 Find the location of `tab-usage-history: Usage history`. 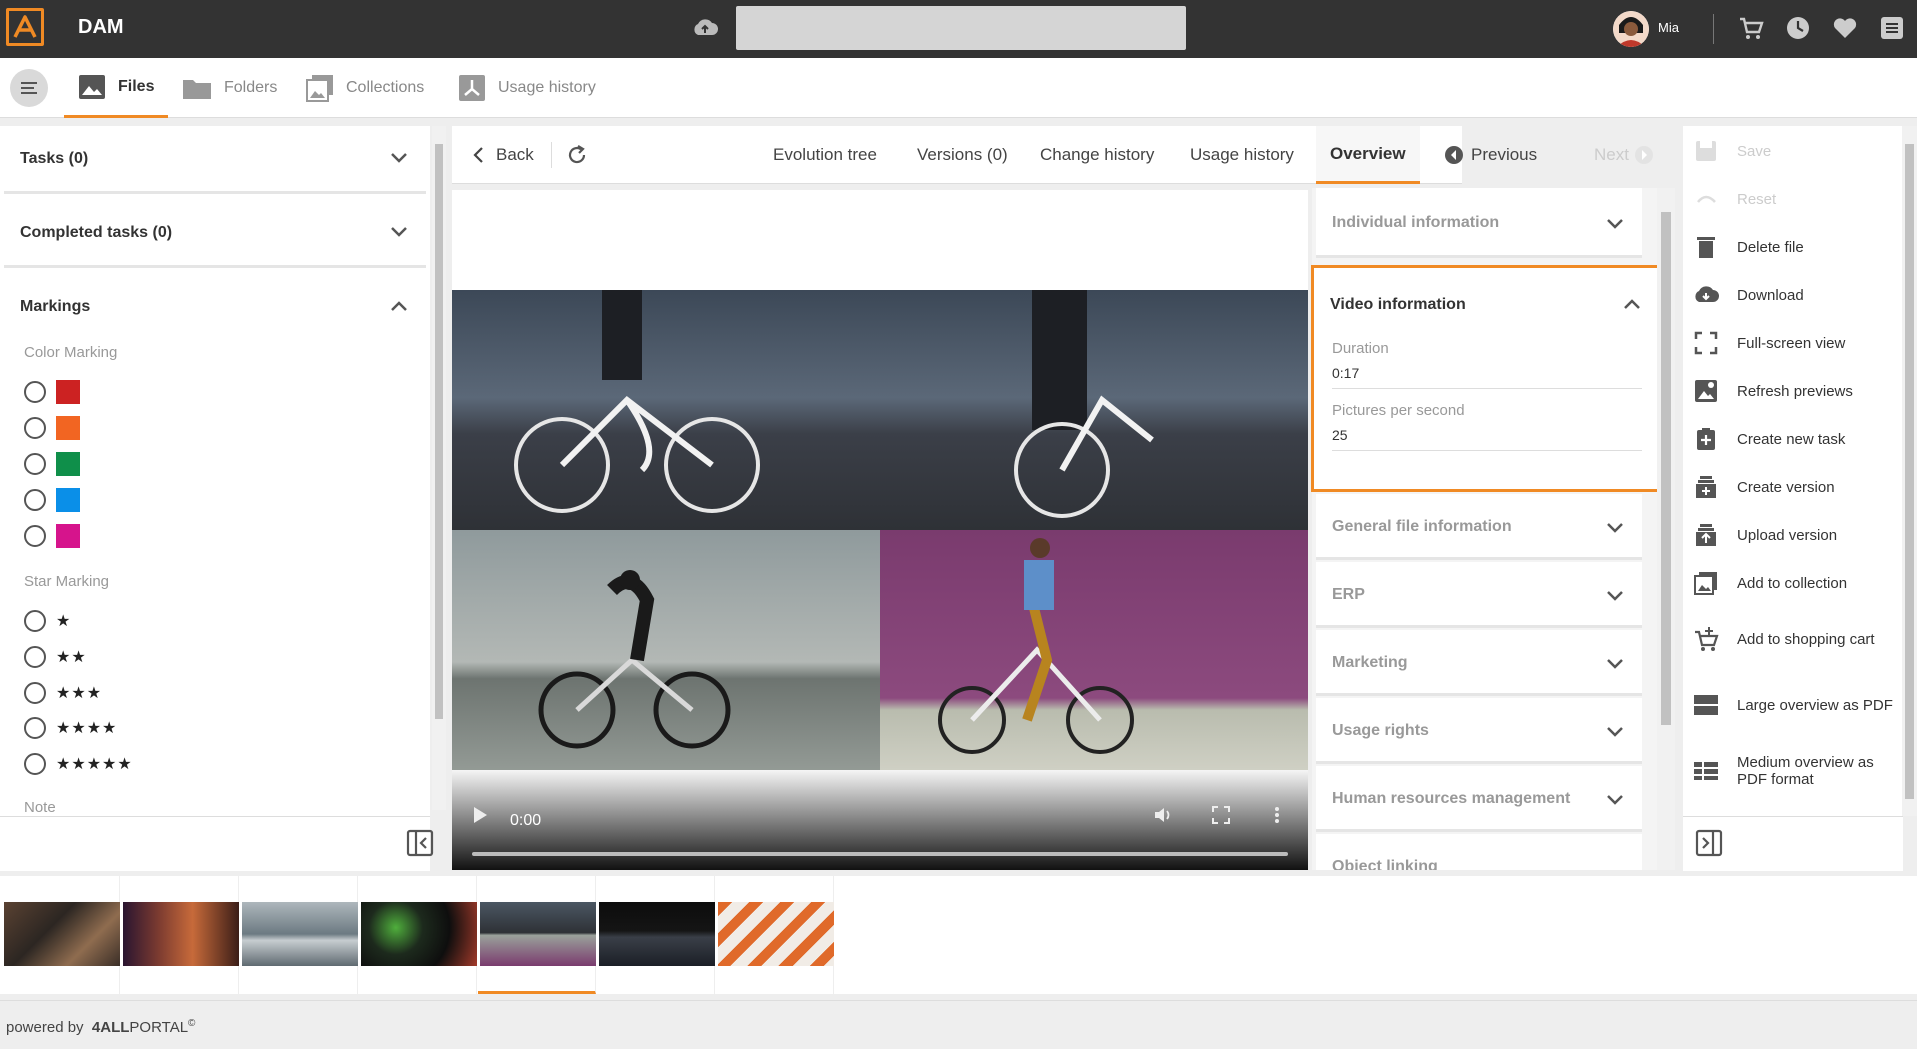

tab-usage-history: Usage history is located at coordinates (527, 88).